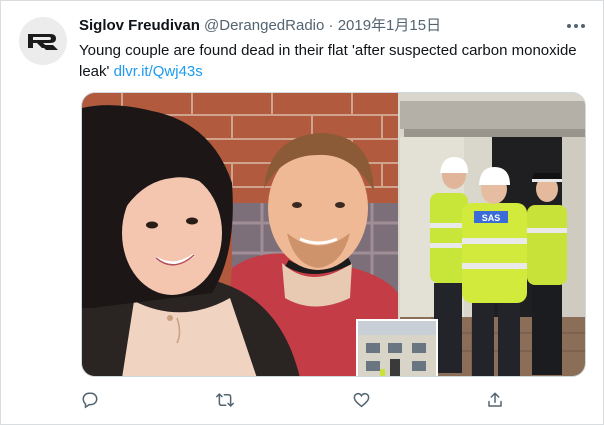  Describe the element at coordinates (389, 25) in the screenshot. I see `tweet-date: 2019年1月15日` at that location.